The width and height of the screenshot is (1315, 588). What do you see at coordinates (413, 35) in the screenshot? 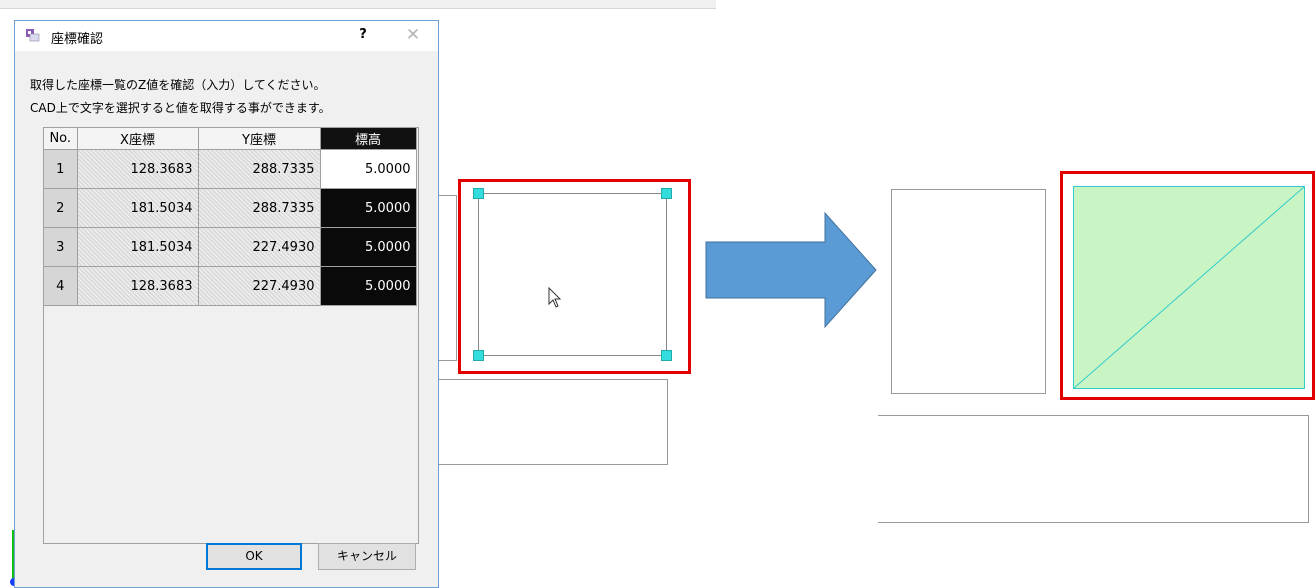
I see `close-icon: ✕` at bounding box center [413, 35].